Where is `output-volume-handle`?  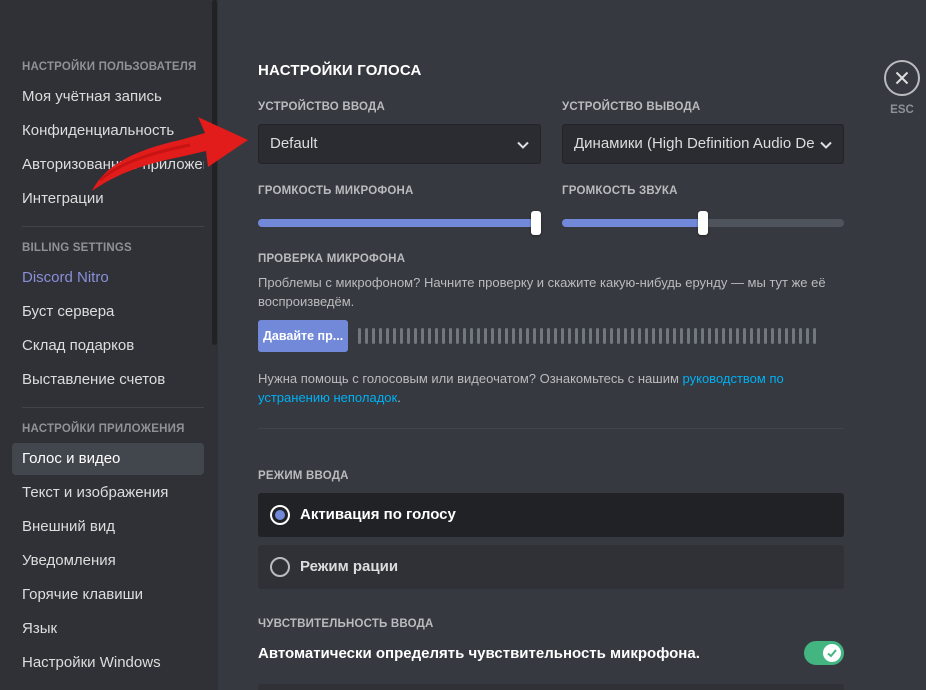
output-volume-handle is located at coordinates (703, 223).